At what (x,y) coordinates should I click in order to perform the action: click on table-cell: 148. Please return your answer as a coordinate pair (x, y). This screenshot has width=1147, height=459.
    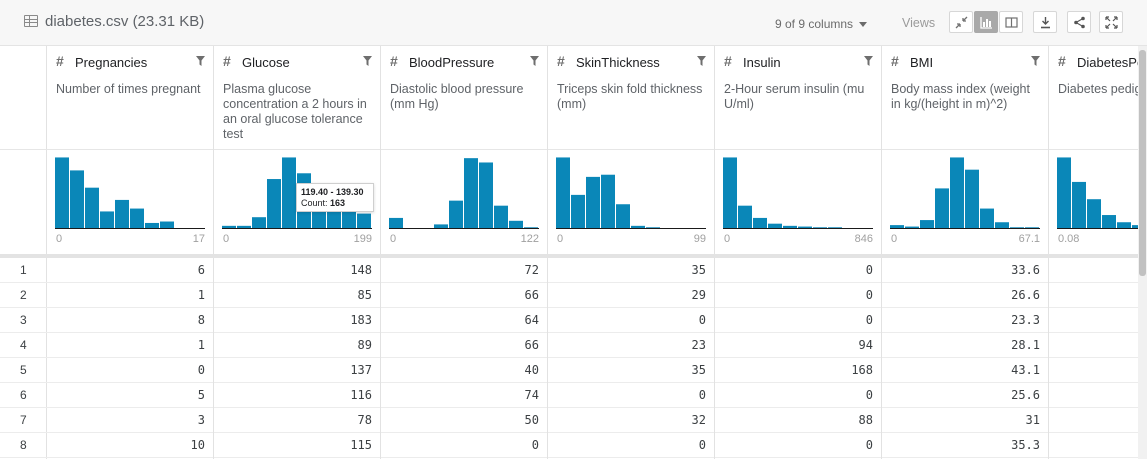
    Looking at the image, I should click on (297, 270).